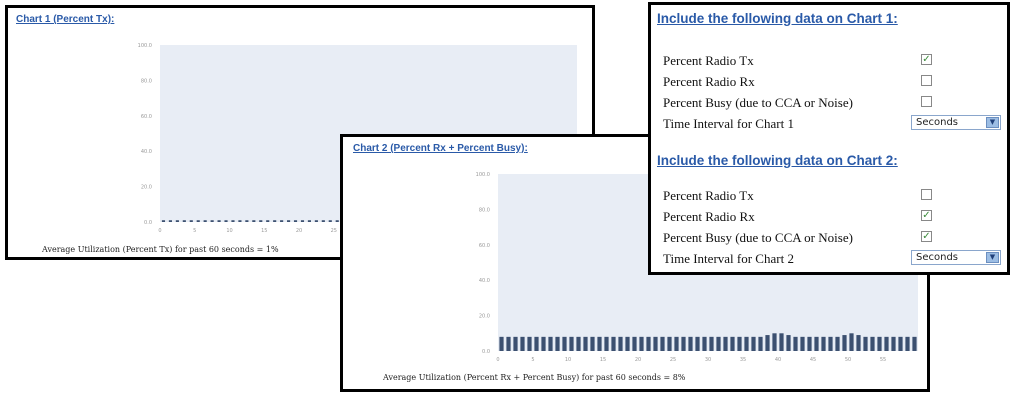  I want to click on chart2-radio-tx-checkbox, so click(926, 194).